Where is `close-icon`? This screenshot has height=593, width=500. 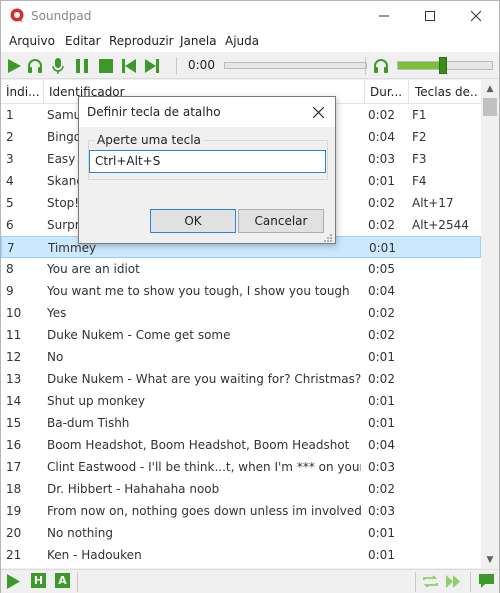
close-icon is located at coordinates (476, 16).